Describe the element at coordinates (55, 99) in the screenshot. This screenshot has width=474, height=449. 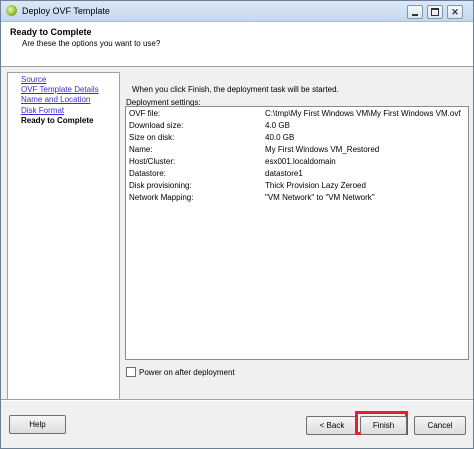
I see `step-name-and-location: Name and Location` at that location.